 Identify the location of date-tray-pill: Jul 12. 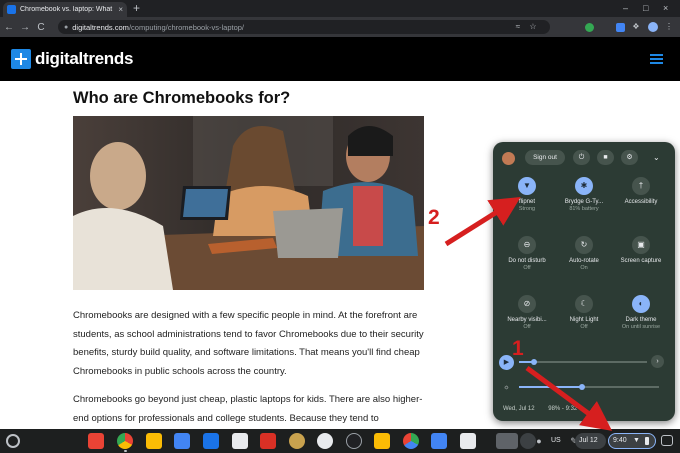
(590, 441).